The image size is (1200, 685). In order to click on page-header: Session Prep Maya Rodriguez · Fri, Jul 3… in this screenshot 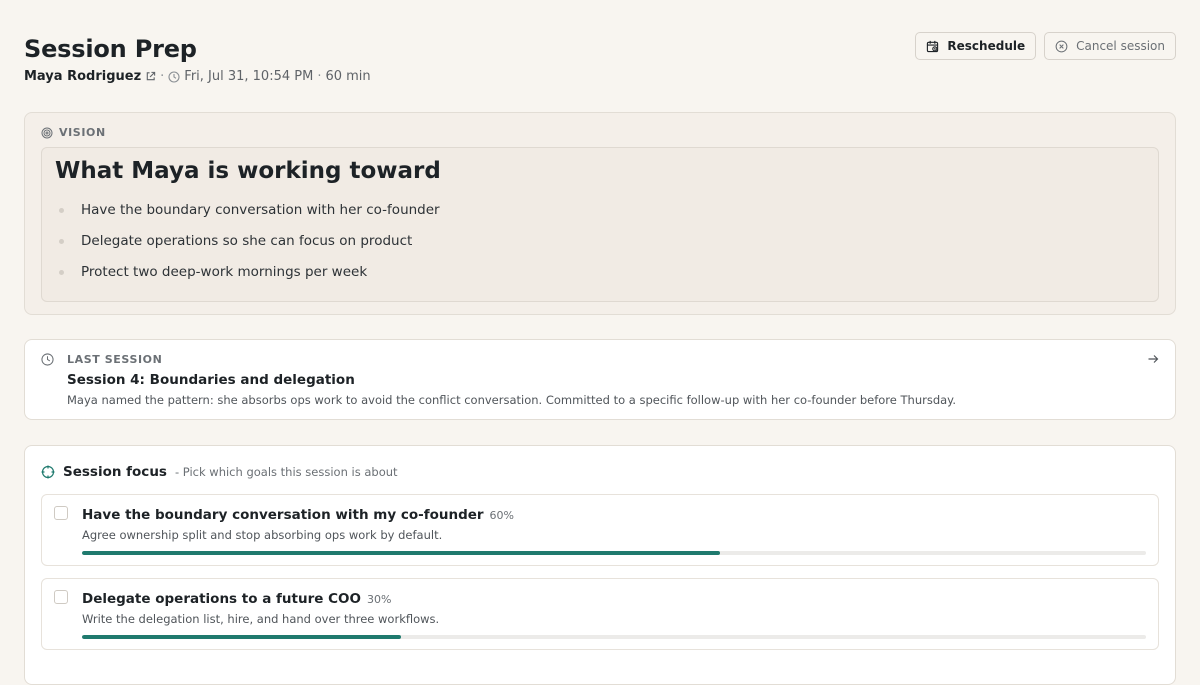, I will do `click(600, 62)`.